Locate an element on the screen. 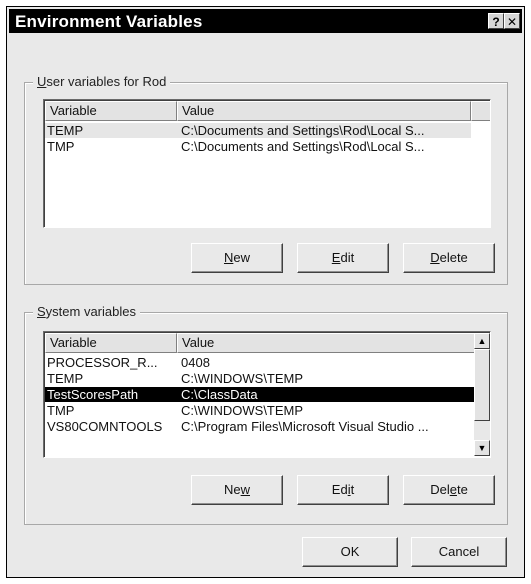  system-edit-button: Edit is located at coordinates (343, 490).